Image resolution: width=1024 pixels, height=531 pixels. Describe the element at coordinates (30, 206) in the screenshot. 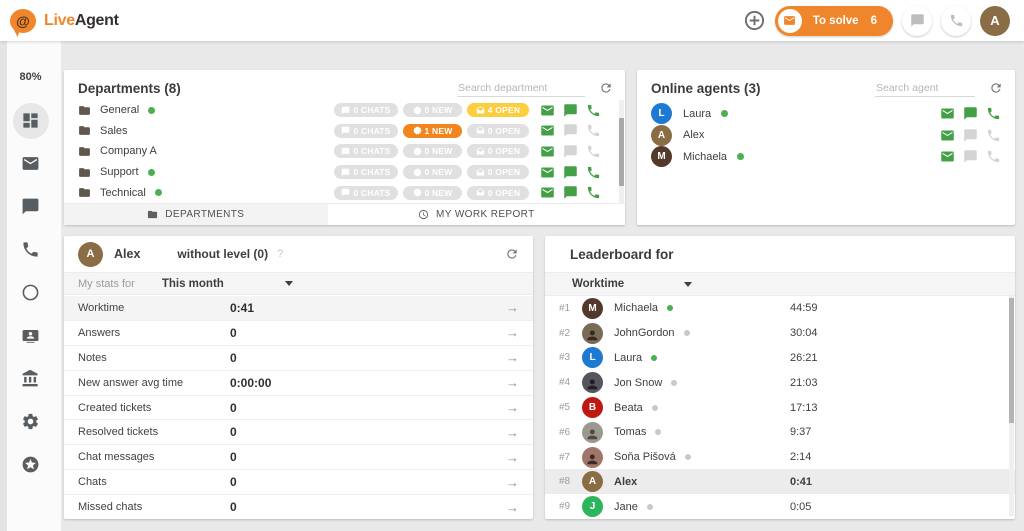

I see `sidebar-item-chat` at that location.